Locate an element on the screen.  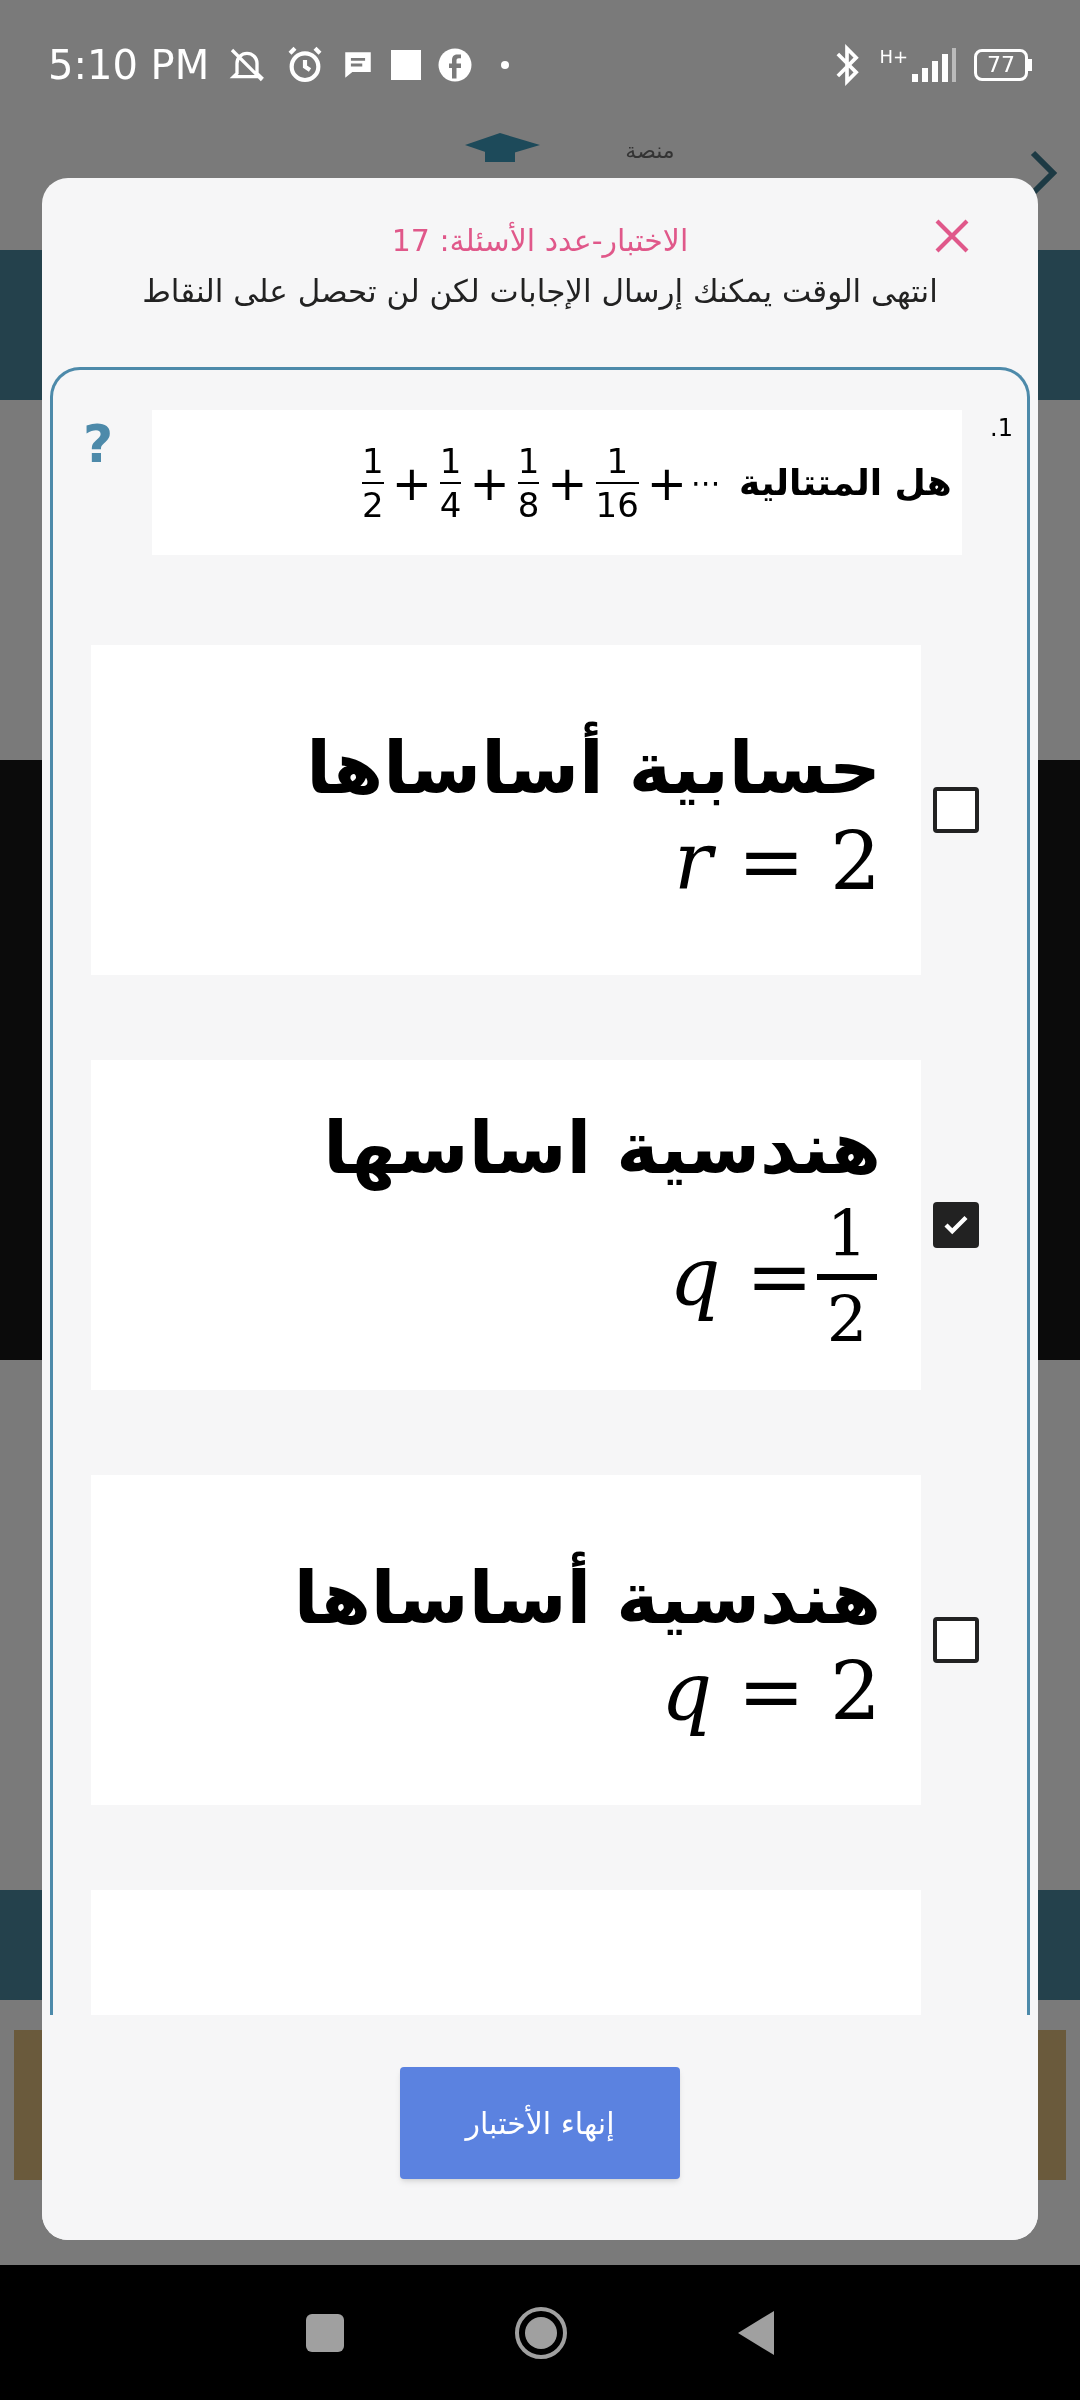
dialog-title: الاختبار-عدد الأسئلة: 17 is located at coordinates (540, 240).